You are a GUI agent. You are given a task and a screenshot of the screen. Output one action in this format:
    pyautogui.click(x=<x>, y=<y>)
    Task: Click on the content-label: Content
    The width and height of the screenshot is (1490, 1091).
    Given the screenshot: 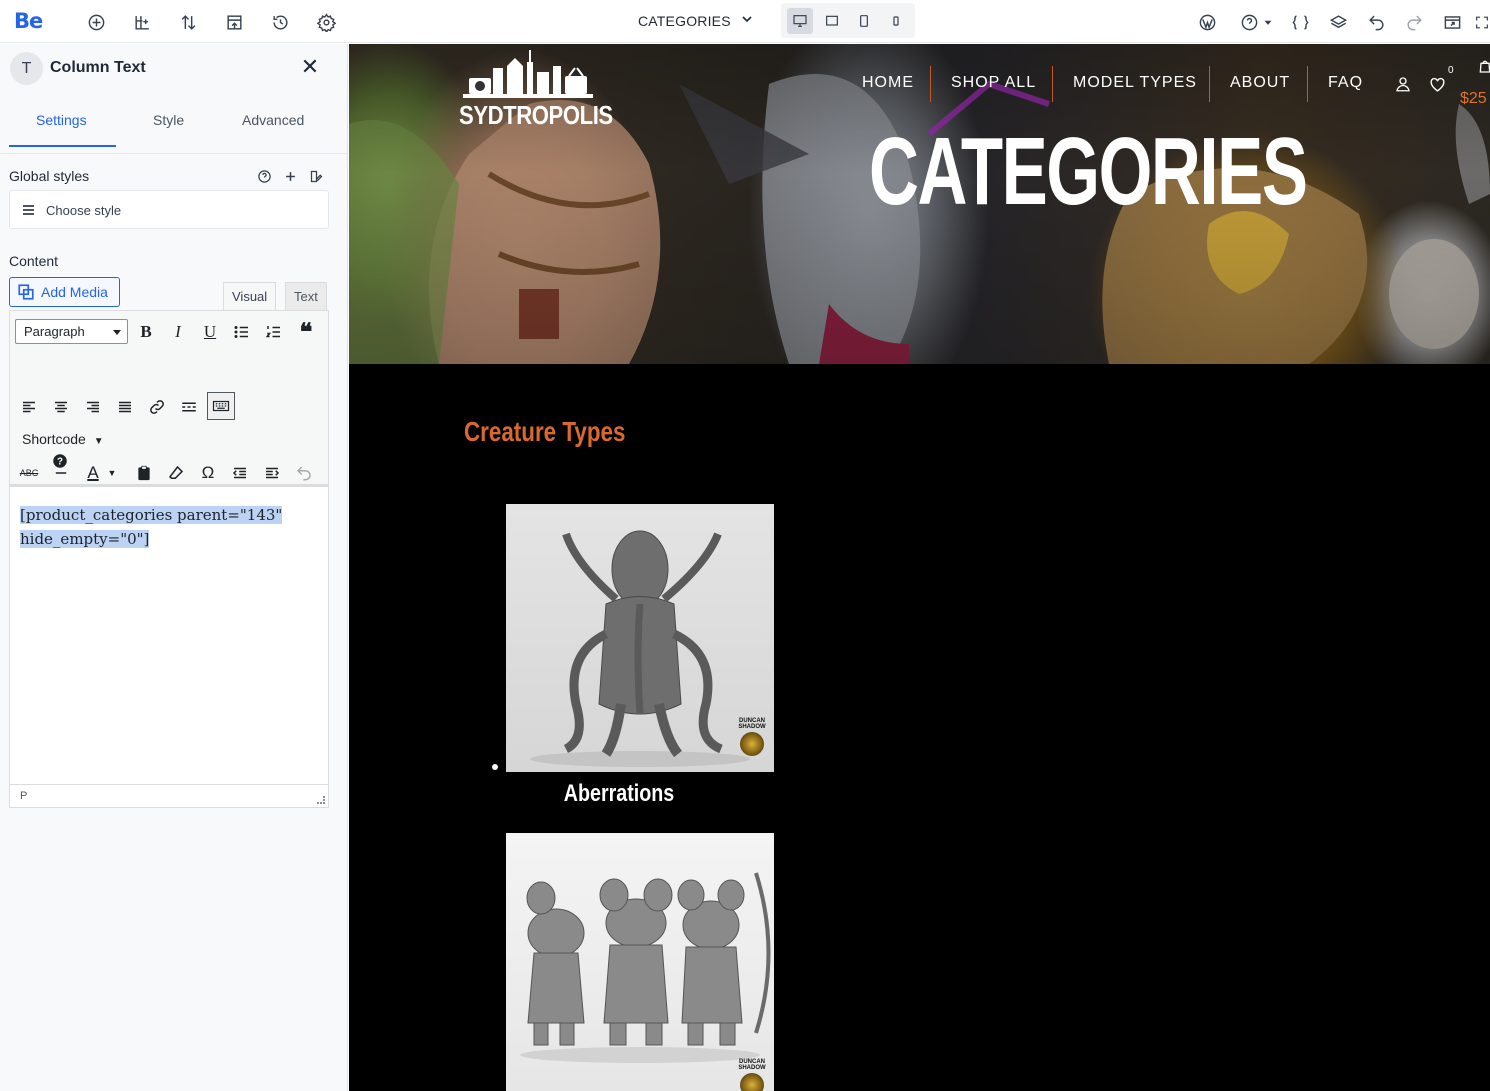 What is the action you would take?
    pyautogui.click(x=34, y=261)
    